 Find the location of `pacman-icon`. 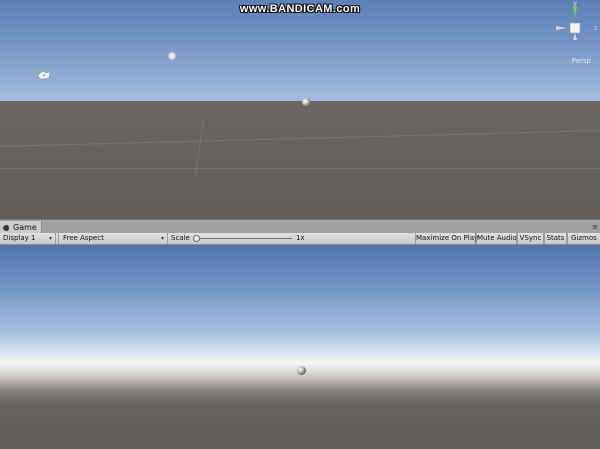

pacman-icon is located at coordinates (7, 228).